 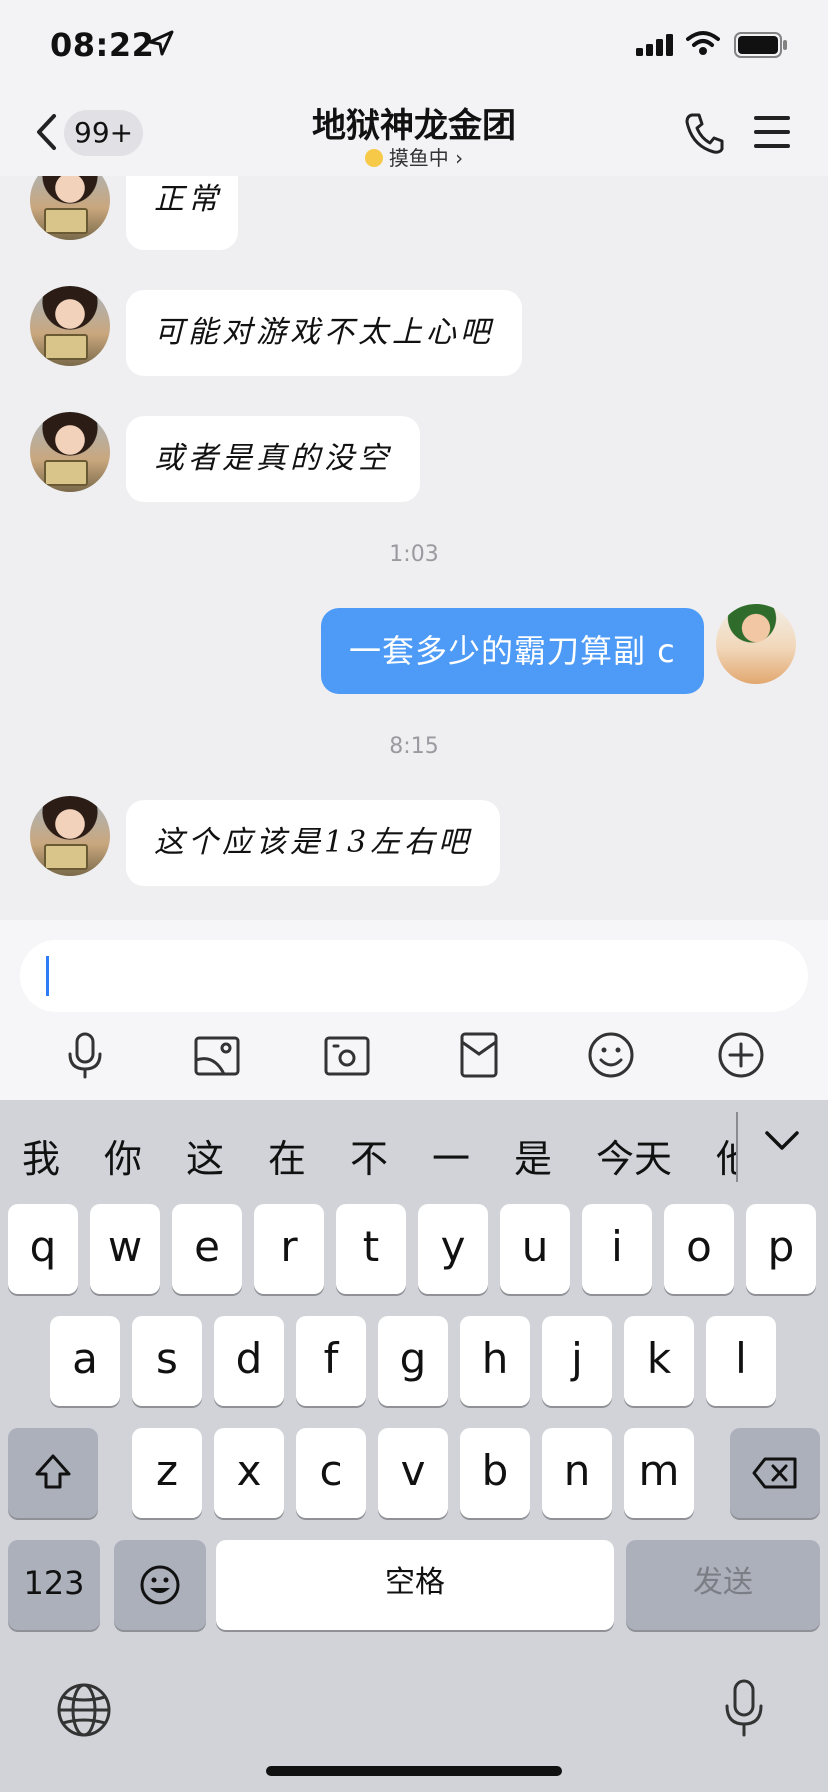 I want to click on send-key: 发送, so click(x=723, y=1585).